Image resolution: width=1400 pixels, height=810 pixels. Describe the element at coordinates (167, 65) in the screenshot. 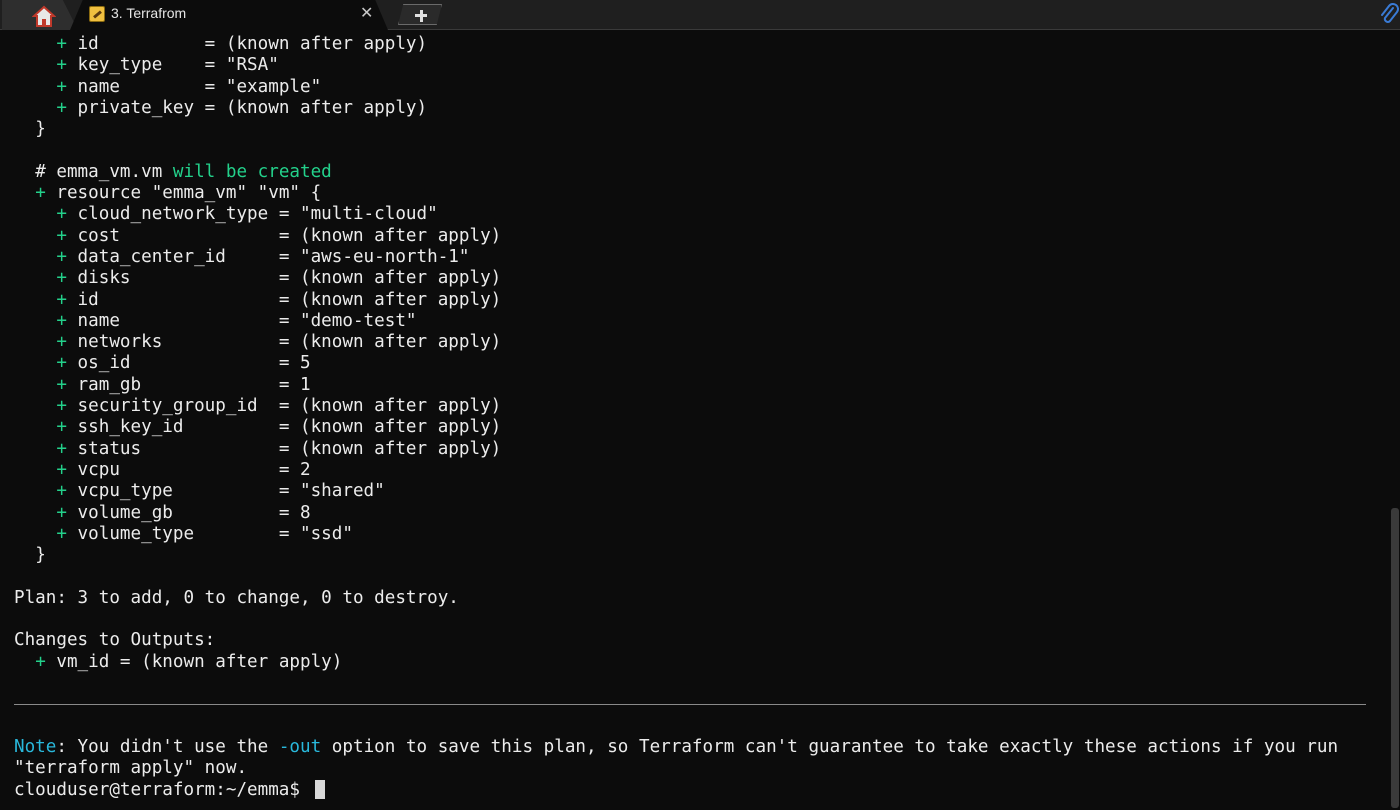

I see `attr-line: + key_type = "RSA"` at that location.